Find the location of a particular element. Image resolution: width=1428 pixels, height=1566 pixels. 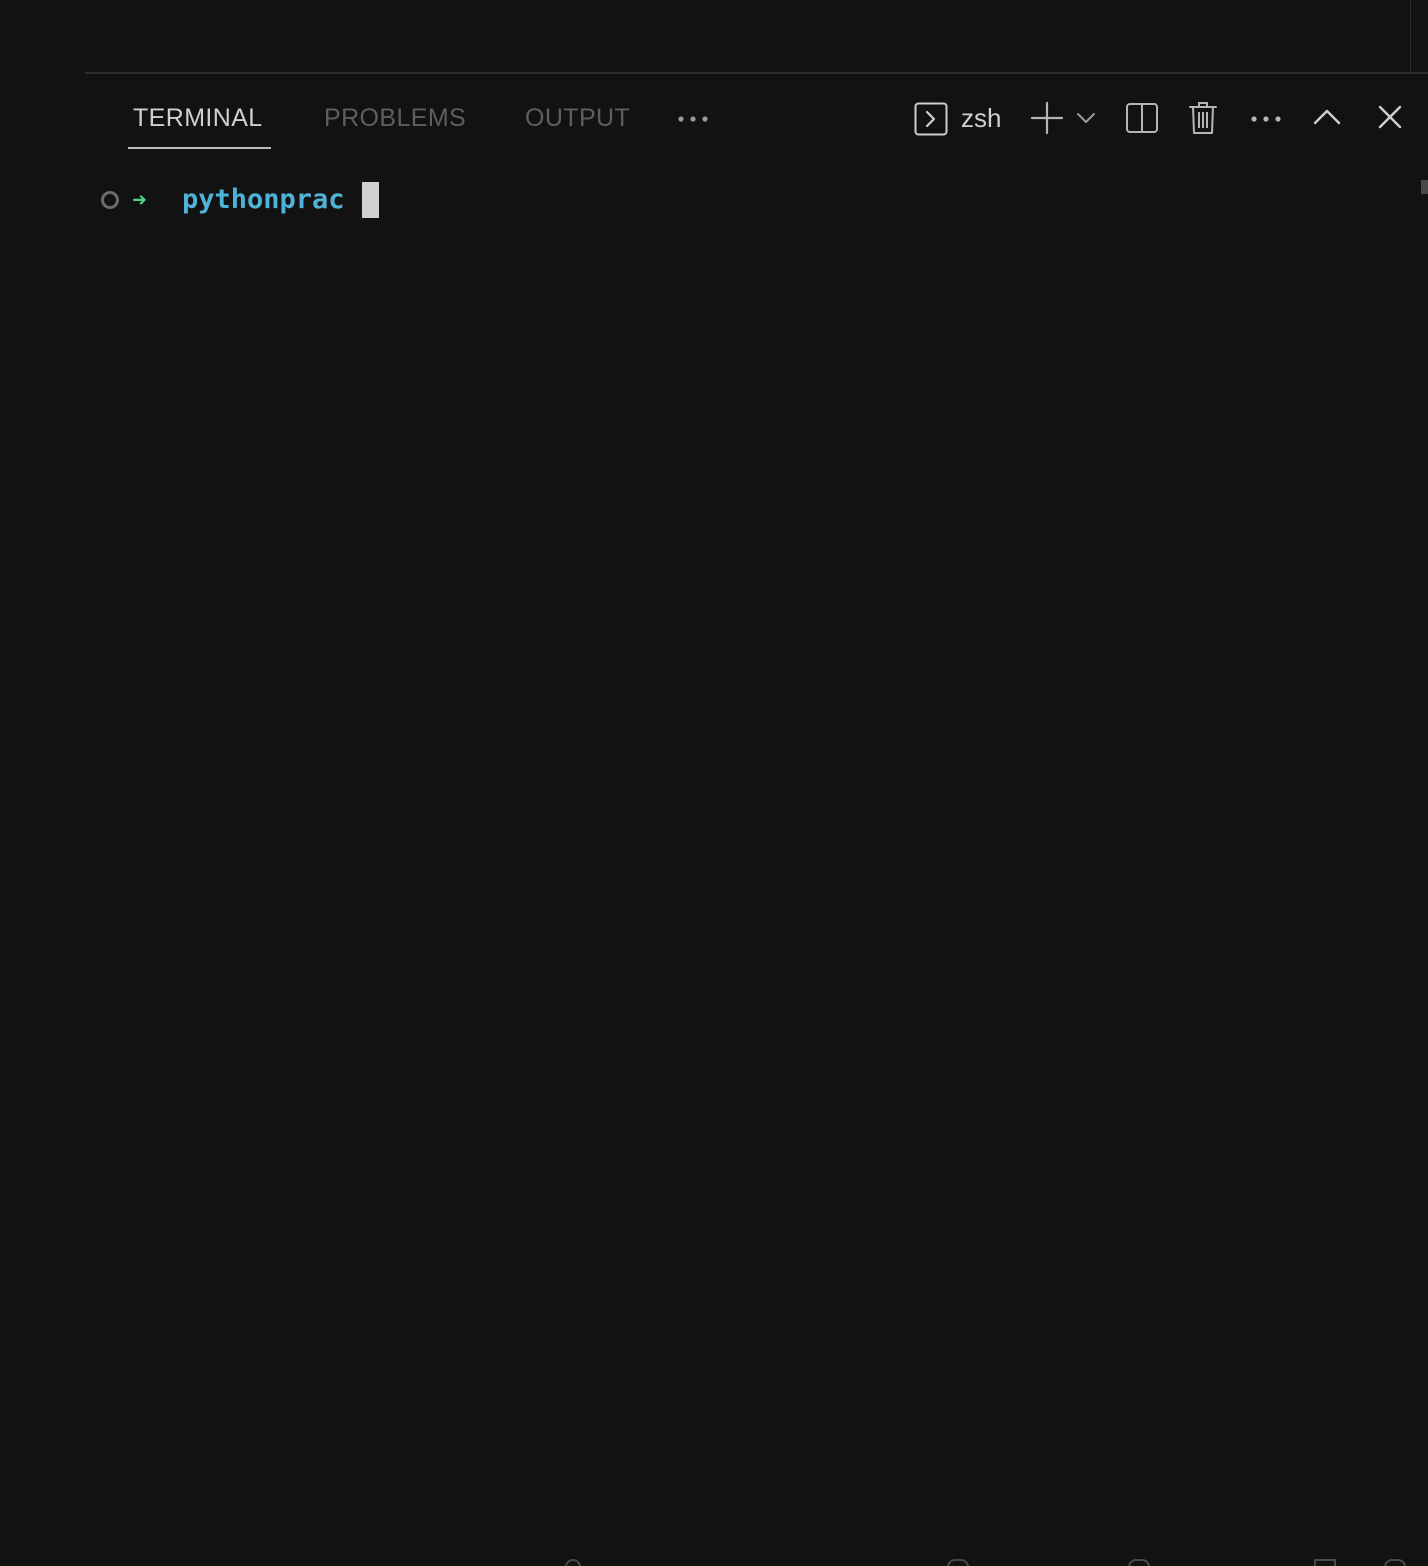

more-actions-icon is located at coordinates (1266, 119).